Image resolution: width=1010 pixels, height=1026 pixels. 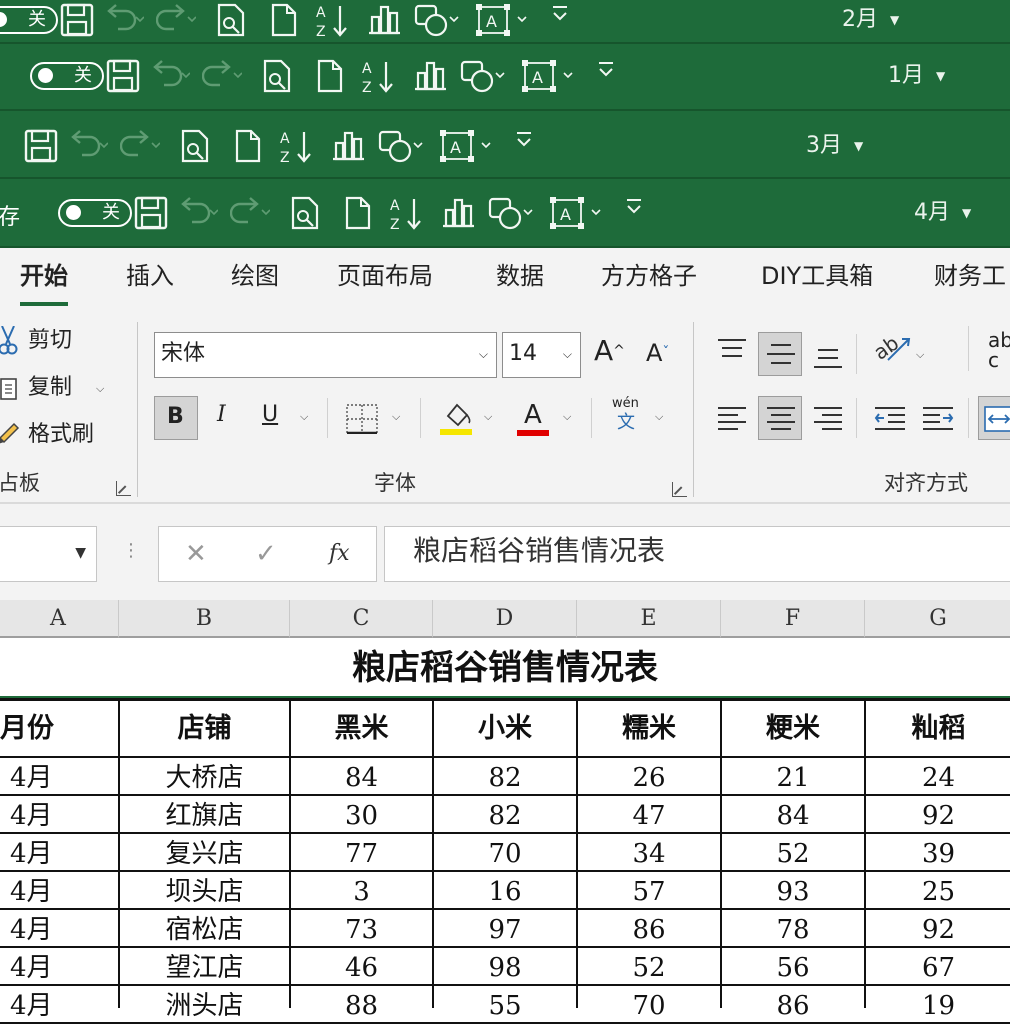 I want to click on formula-input: 粮店稻谷销售情况表, so click(x=697, y=554).